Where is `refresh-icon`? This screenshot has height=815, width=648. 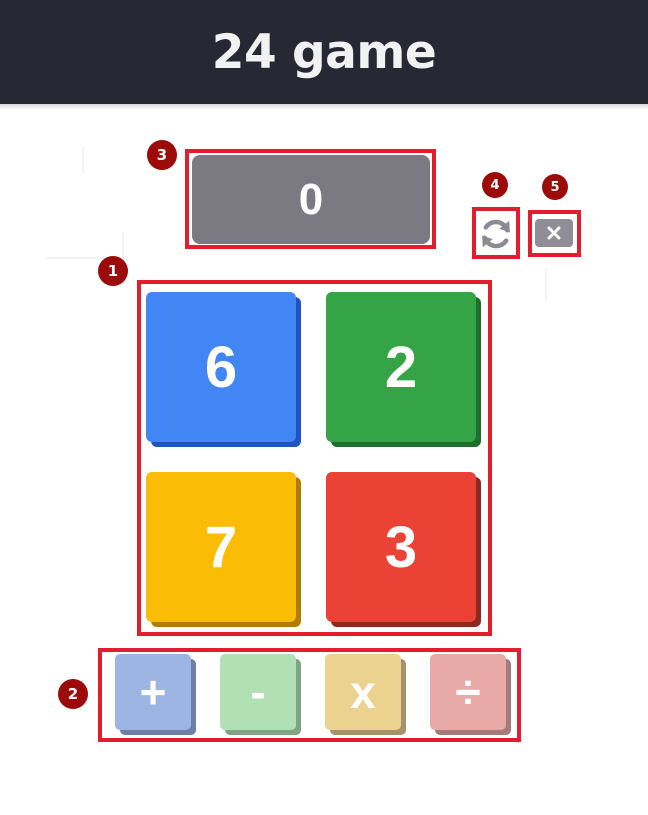
refresh-icon is located at coordinates (496, 234).